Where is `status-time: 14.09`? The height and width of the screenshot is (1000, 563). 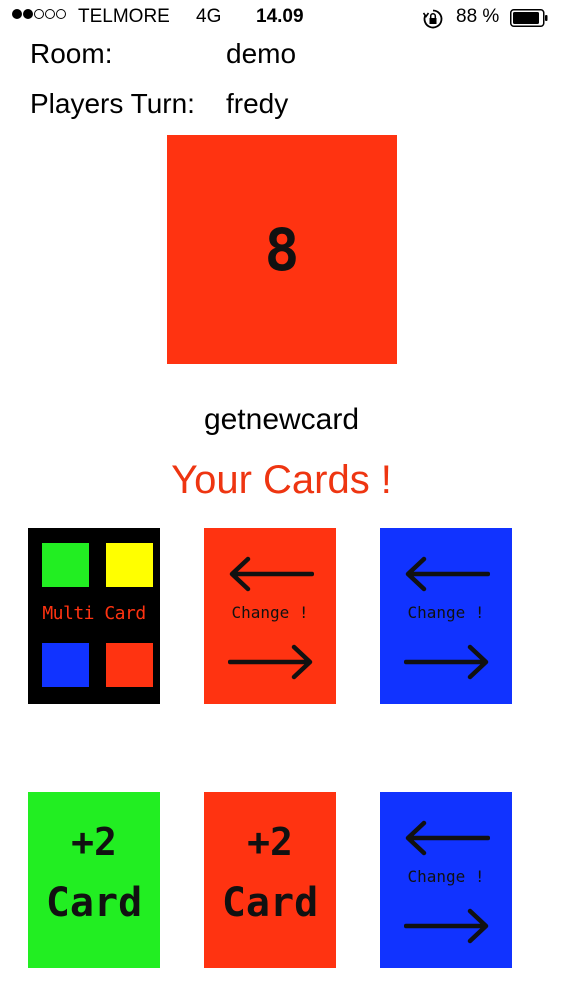
status-time: 14.09 is located at coordinates (280, 16).